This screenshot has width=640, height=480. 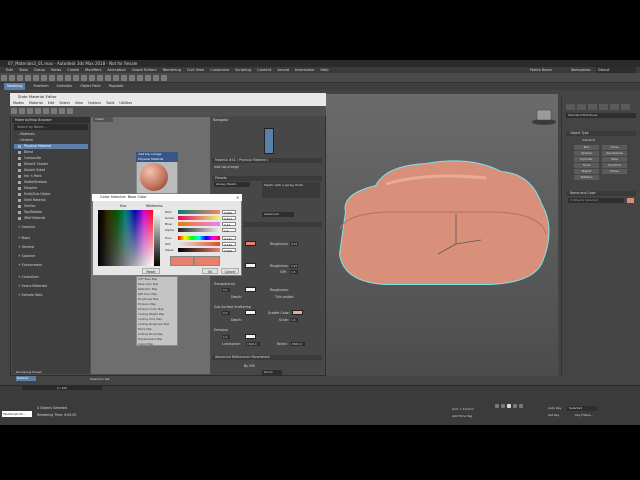 What do you see at coordinates (51, 295) in the screenshot?
I see `category-sample-slots: + Sample Slots` at bounding box center [51, 295].